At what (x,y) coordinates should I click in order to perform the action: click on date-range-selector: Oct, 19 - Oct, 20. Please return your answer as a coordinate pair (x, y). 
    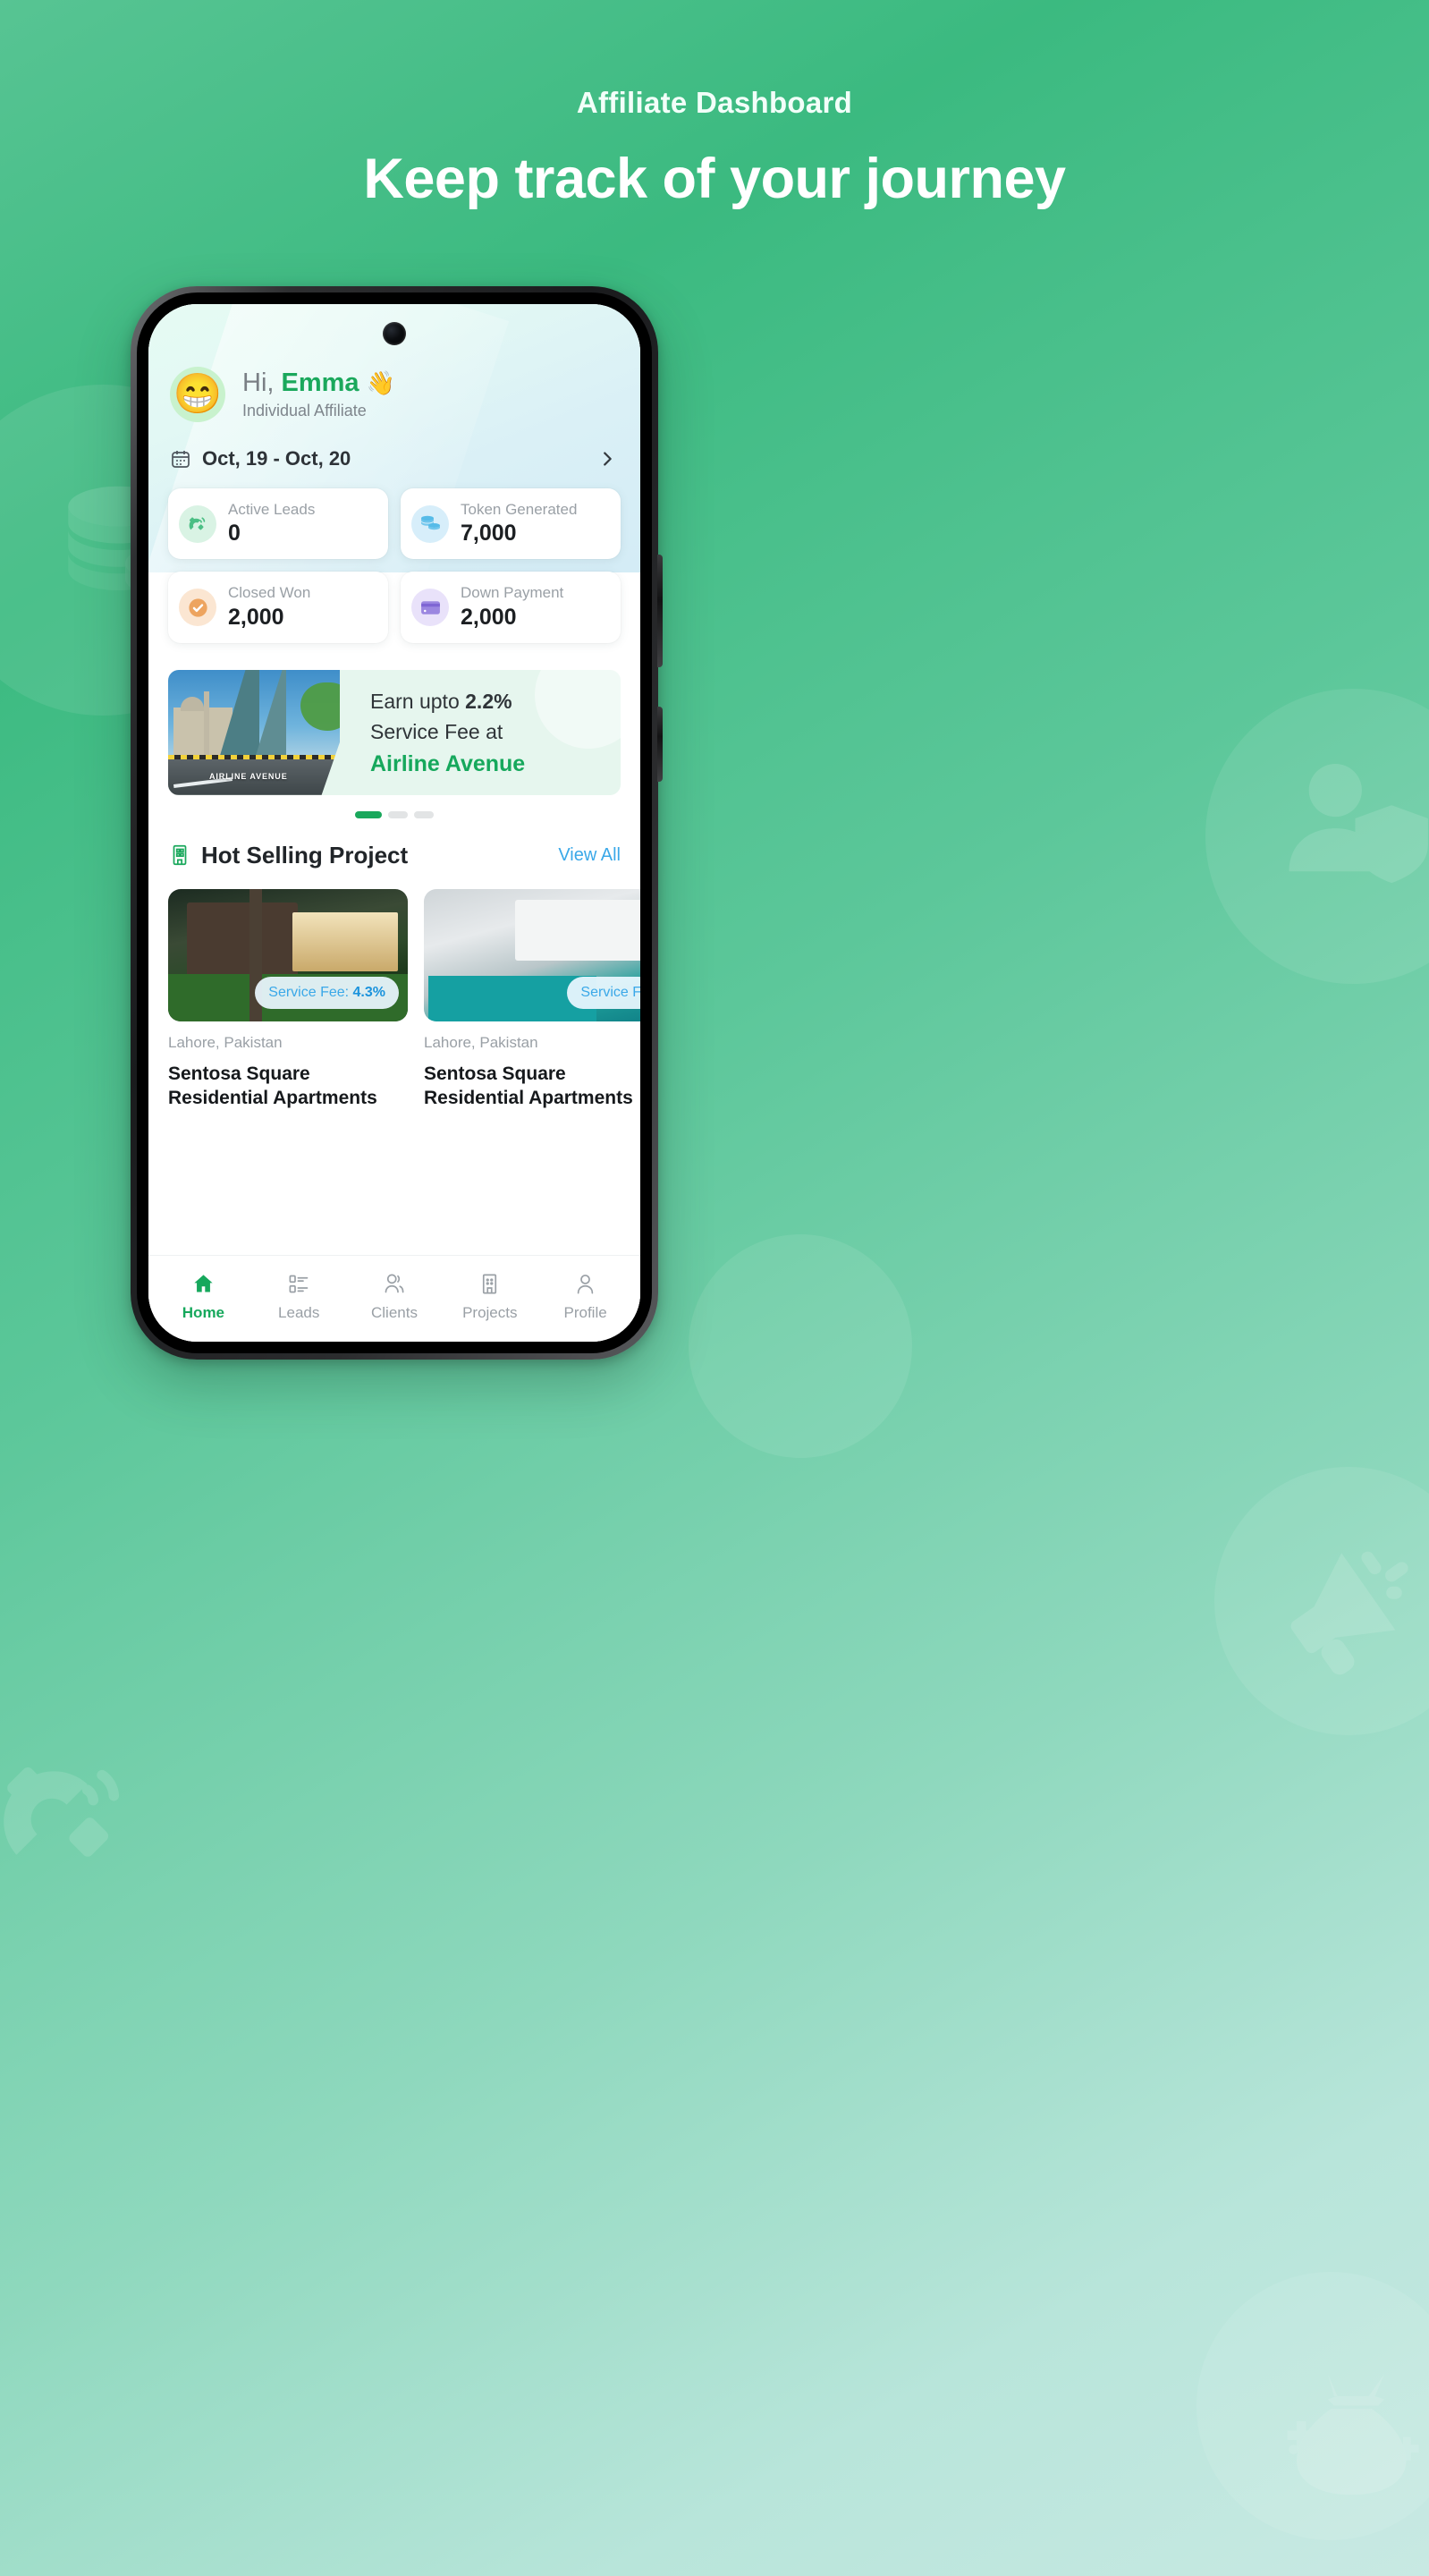
    Looking at the image, I should click on (394, 446).